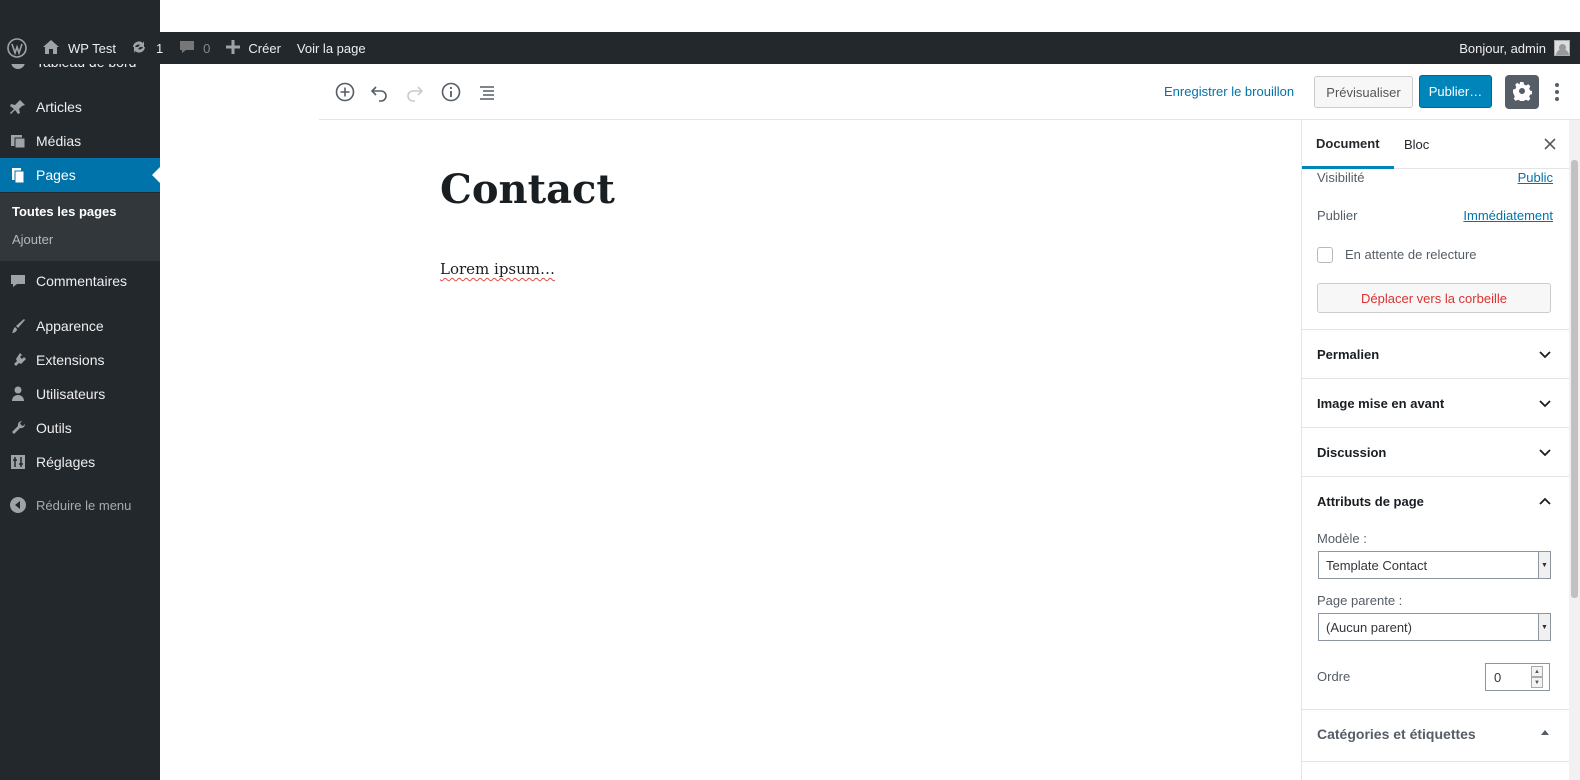 The image size is (1580, 780). Describe the element at coordinates (1508, 215) in the screenshot. I see `publish-date-link: Immédiatement` at that location.